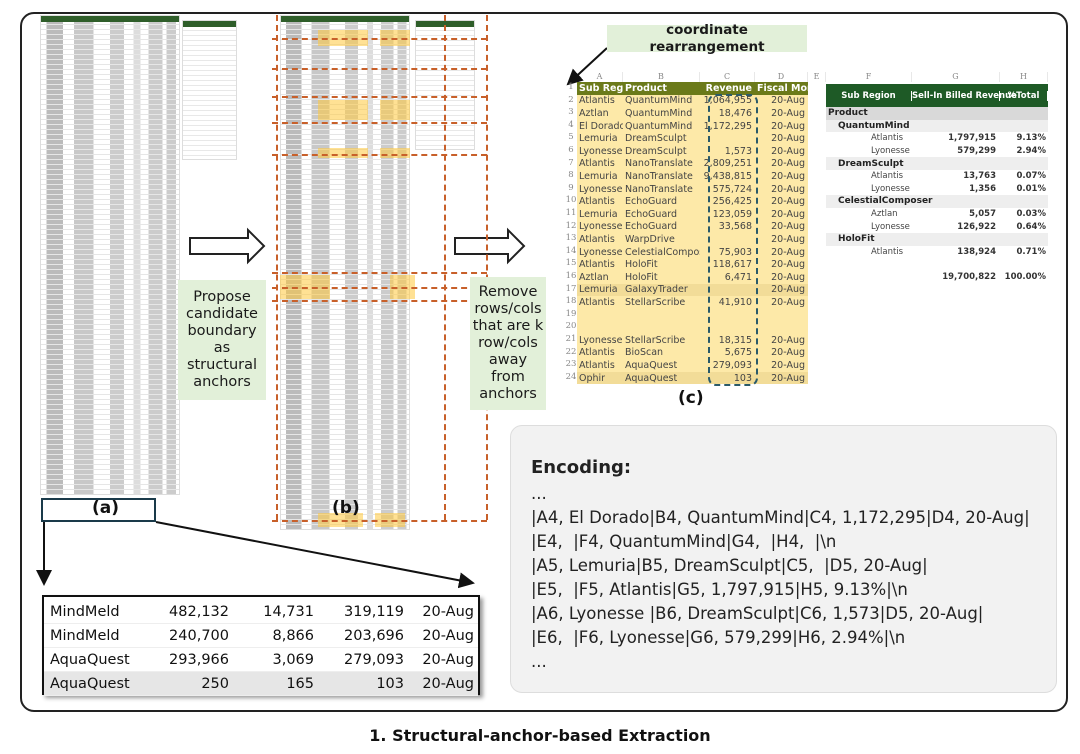  I want to click on sheet-row: Lyonesse DreamSculpt 1,573 20-Aug, so click(692, 151).